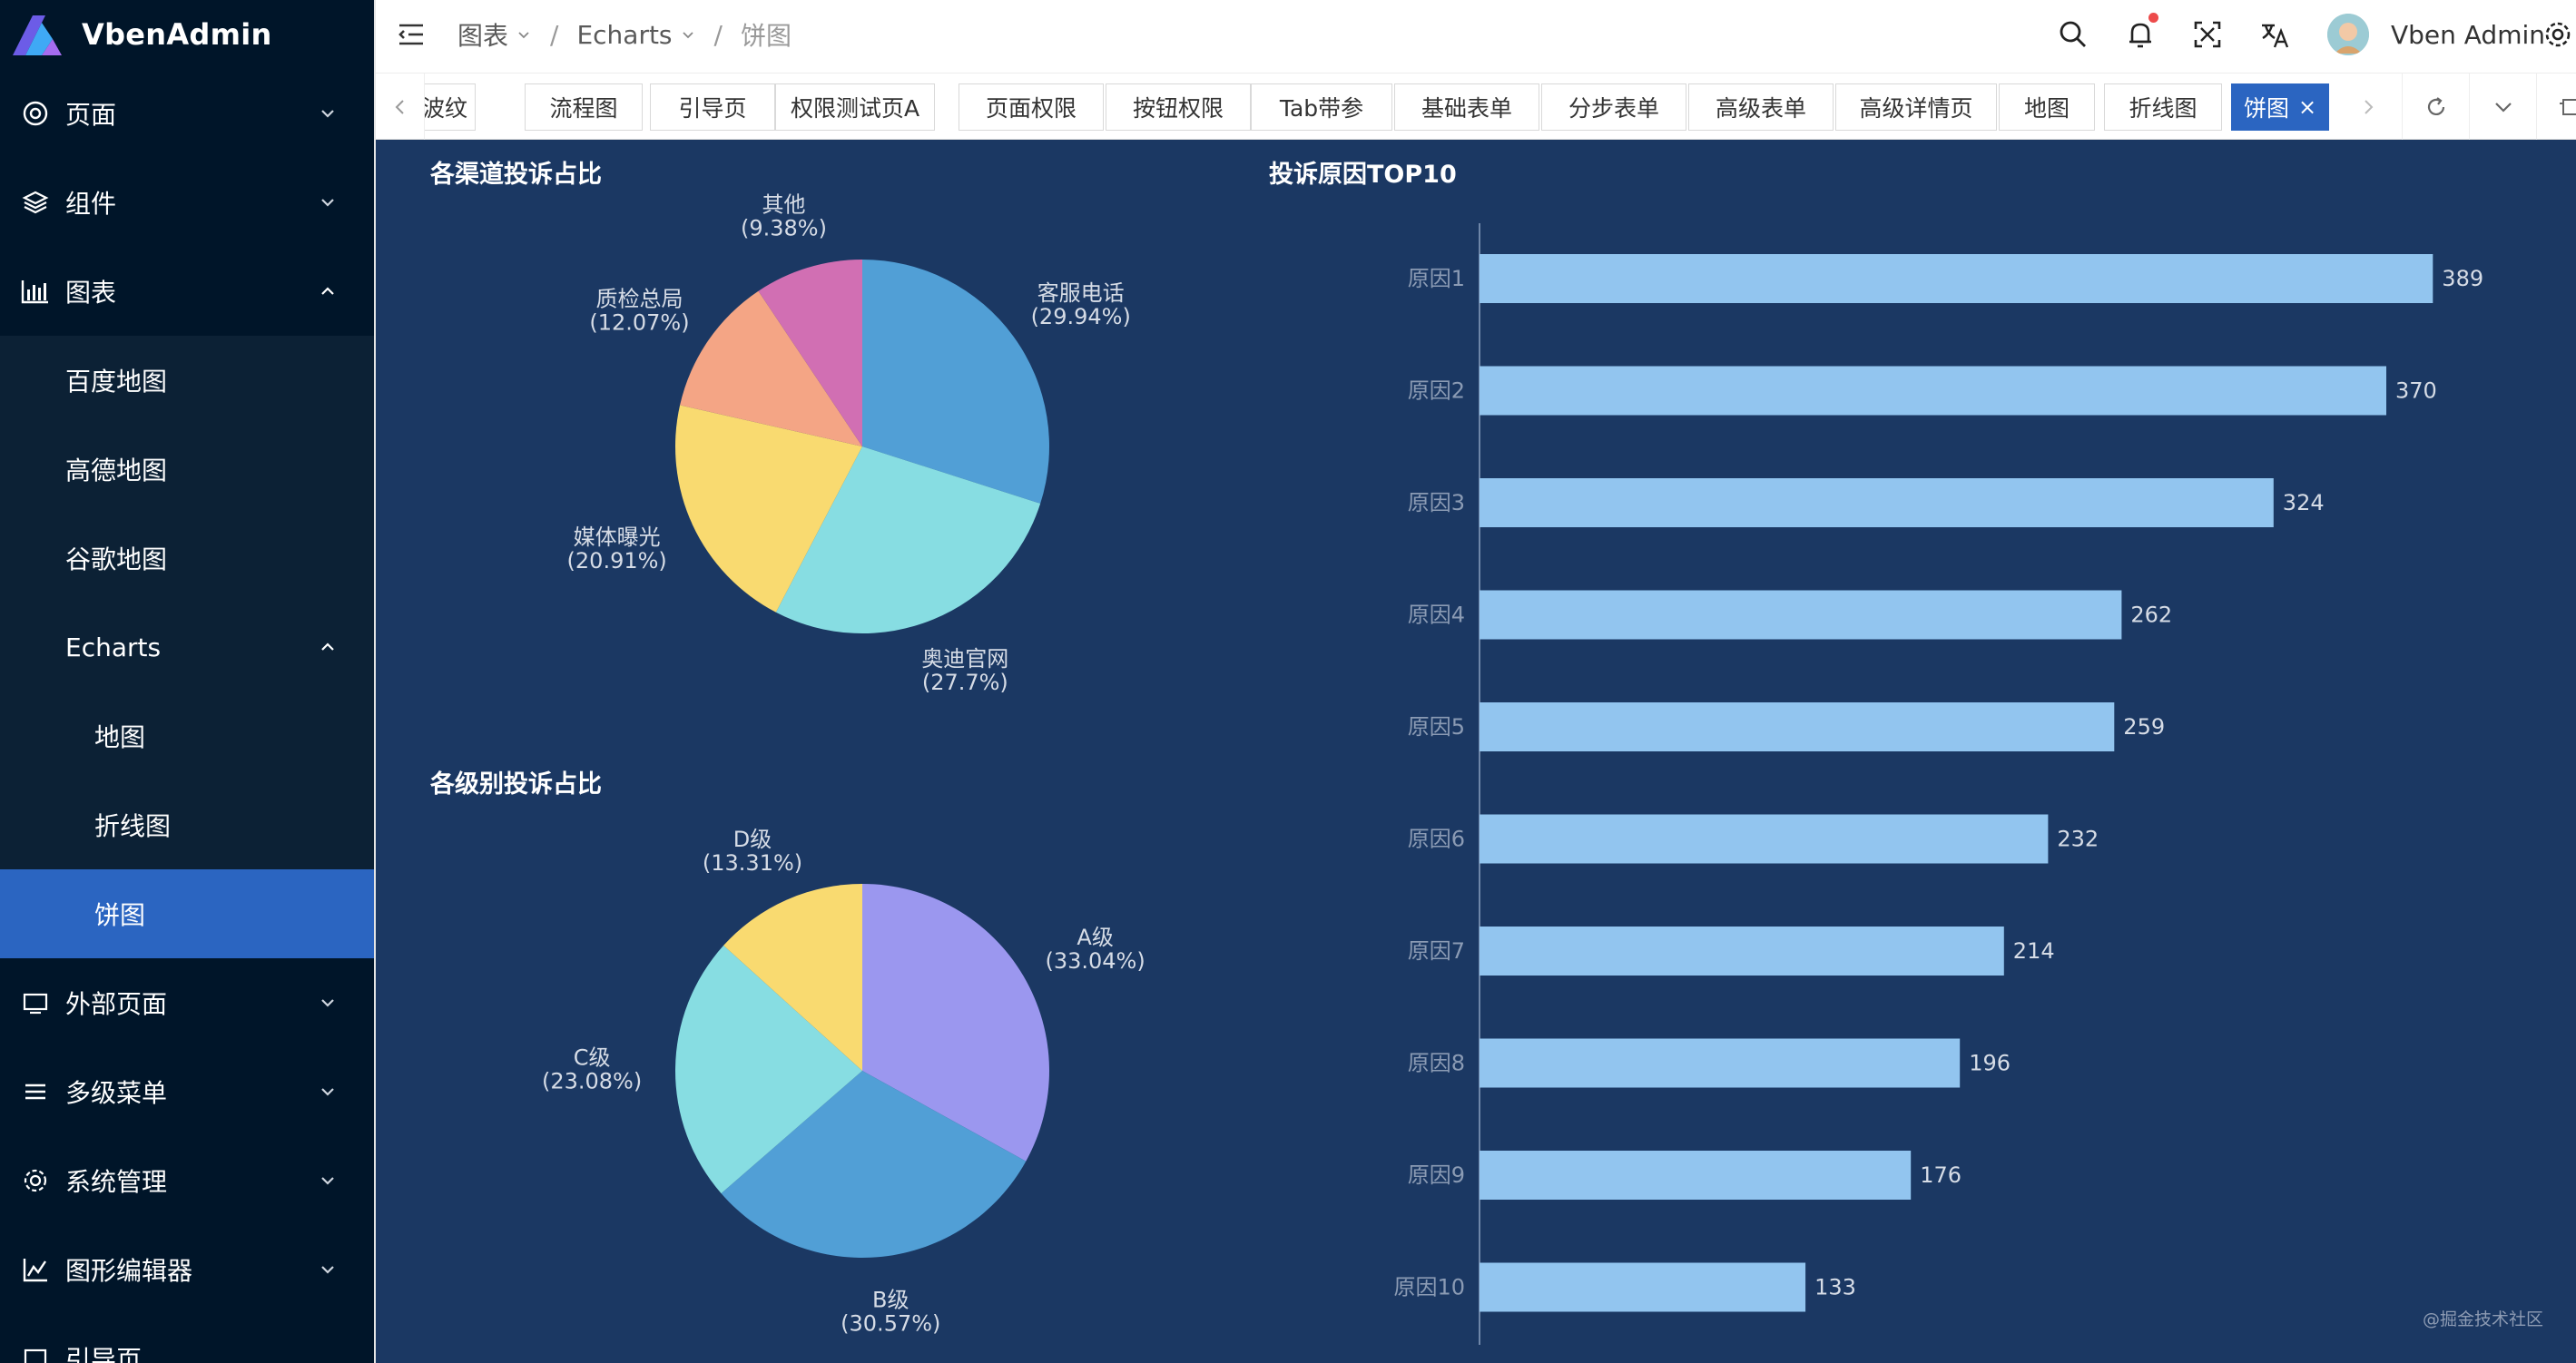  I want to click on sidebar-item-map: 地图, so click(187, 735).